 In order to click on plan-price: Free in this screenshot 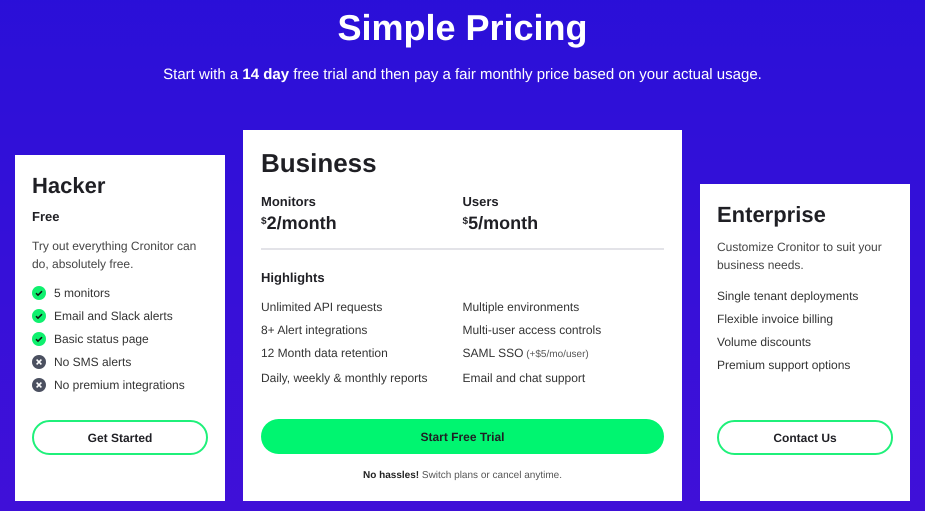, I will do `click(46, 217)`.